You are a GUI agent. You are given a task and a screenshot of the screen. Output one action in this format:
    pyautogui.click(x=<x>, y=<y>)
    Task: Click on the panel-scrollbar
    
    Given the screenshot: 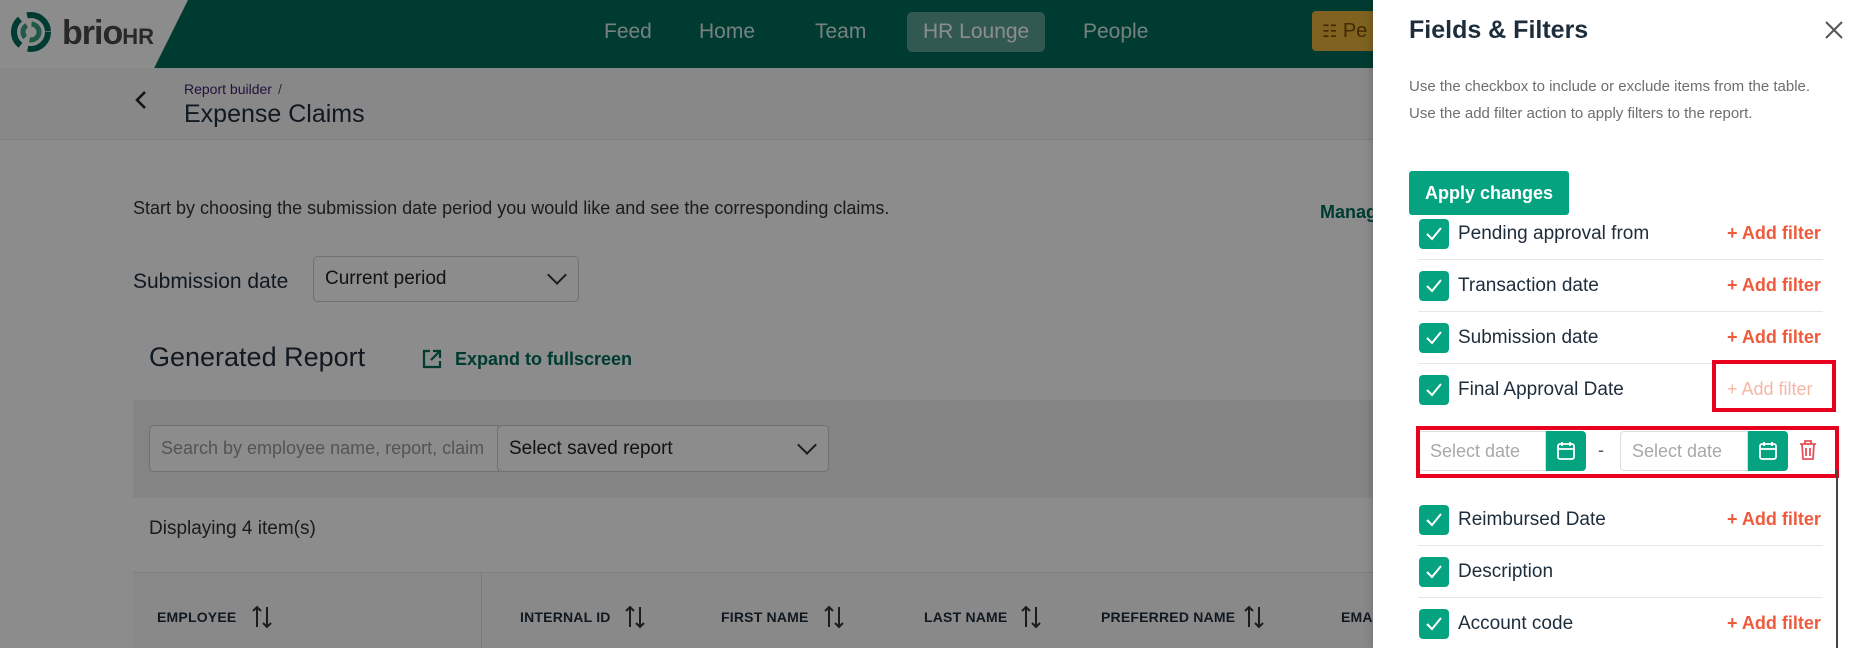 What is the action you would take?
    pyautogui.click(x=1837, y=559)
    